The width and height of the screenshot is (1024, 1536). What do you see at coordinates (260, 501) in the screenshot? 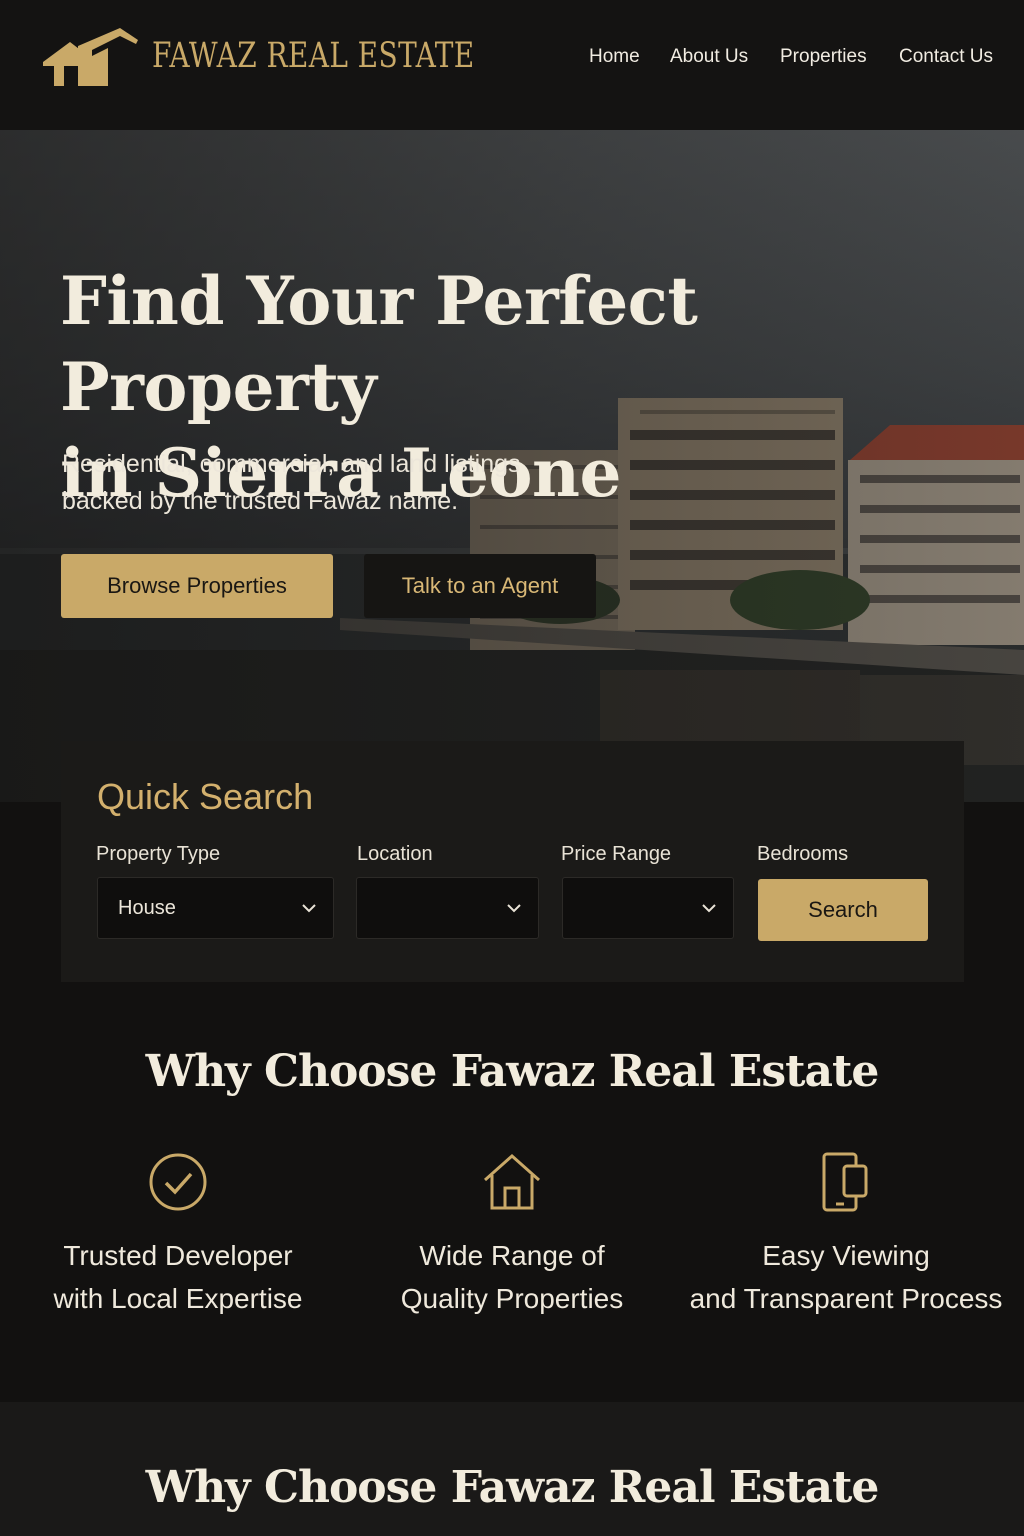
I see `hero-subtitle-line2: backed by the trusted Fawaz name.` at bounding box center [260, 501].